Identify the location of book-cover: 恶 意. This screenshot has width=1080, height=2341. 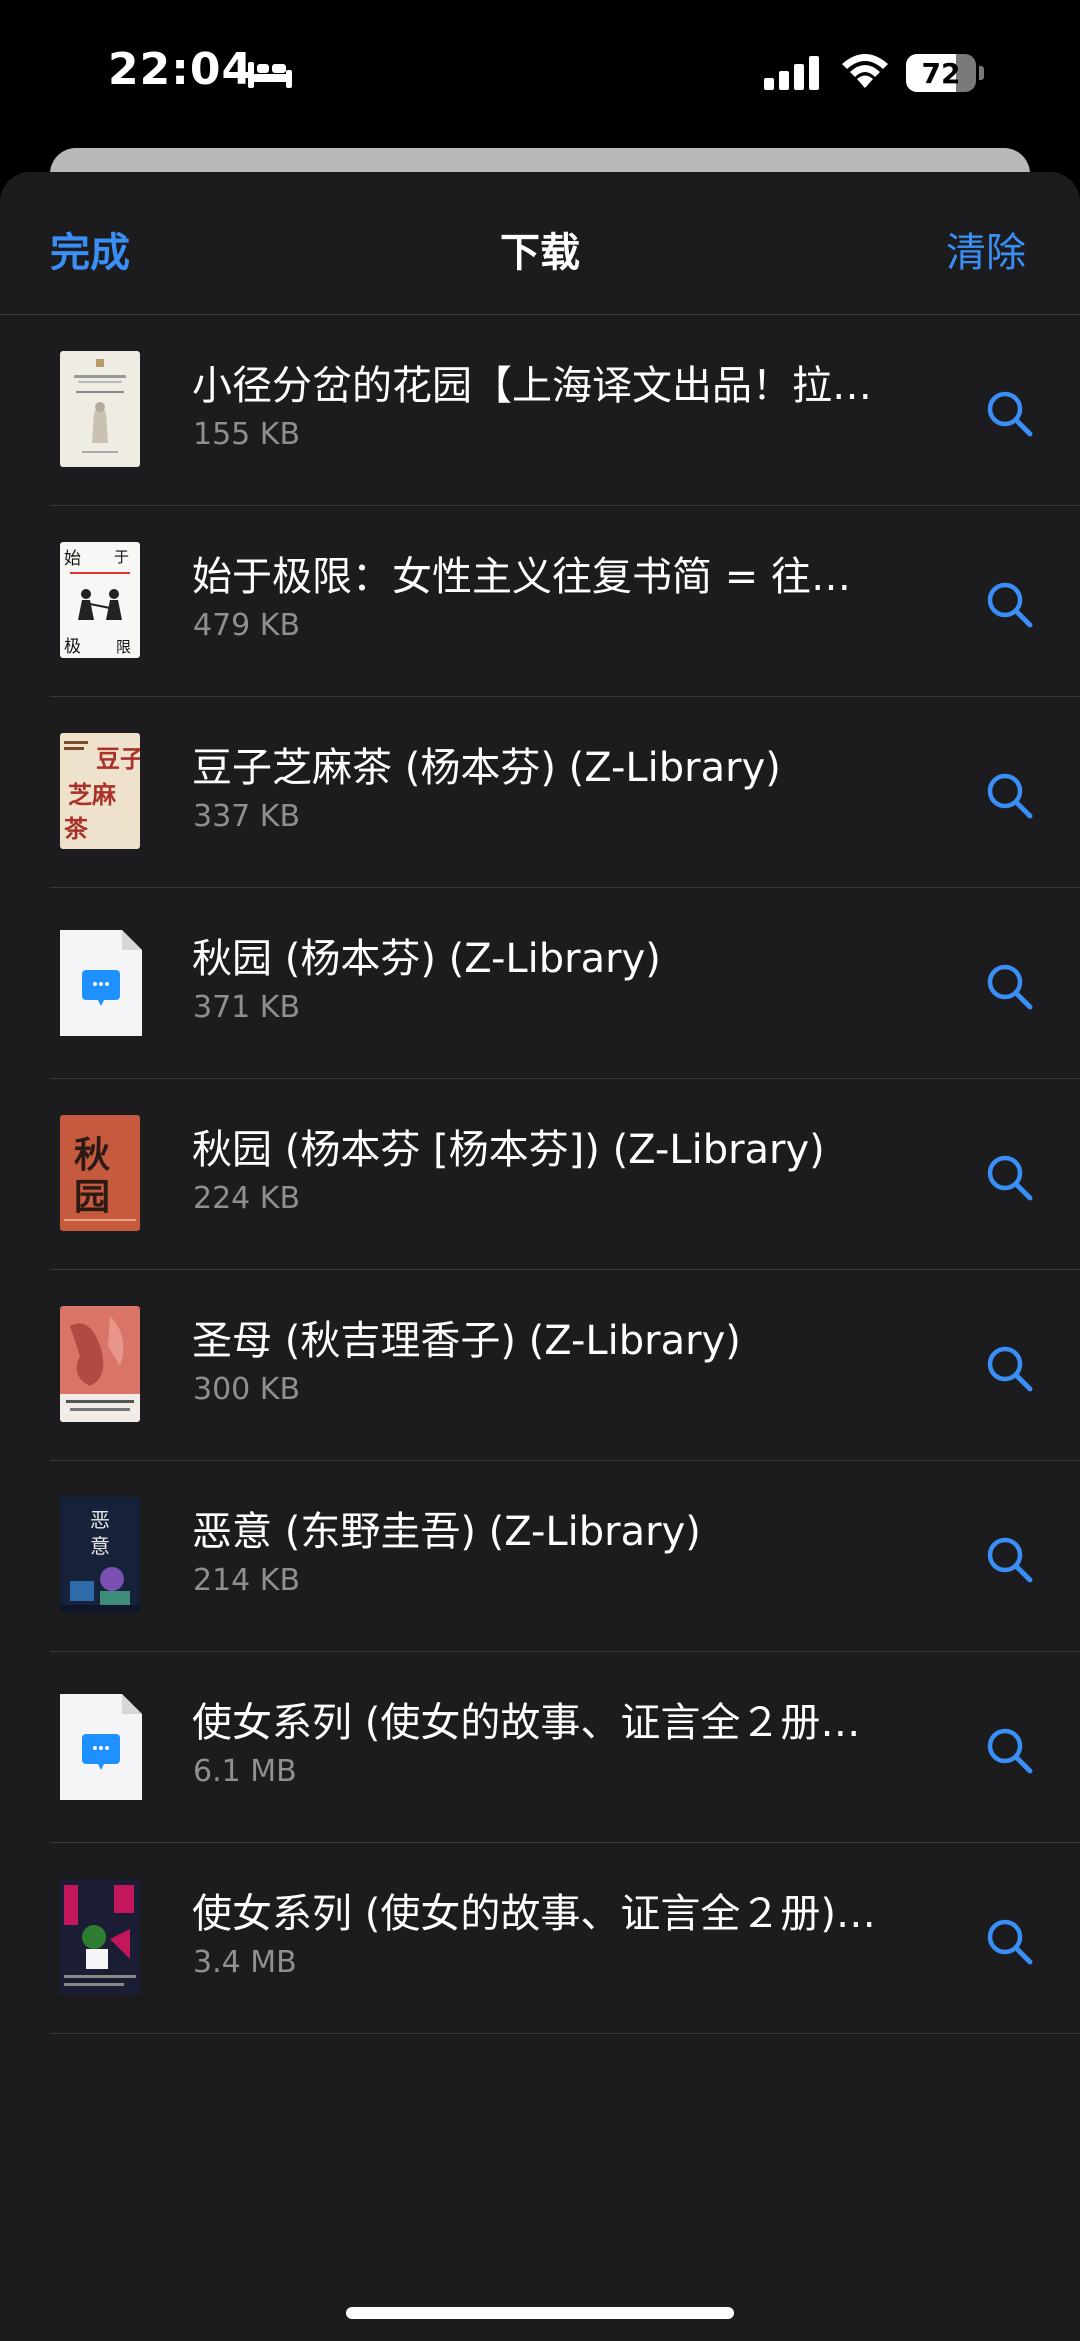
(100, 1555).